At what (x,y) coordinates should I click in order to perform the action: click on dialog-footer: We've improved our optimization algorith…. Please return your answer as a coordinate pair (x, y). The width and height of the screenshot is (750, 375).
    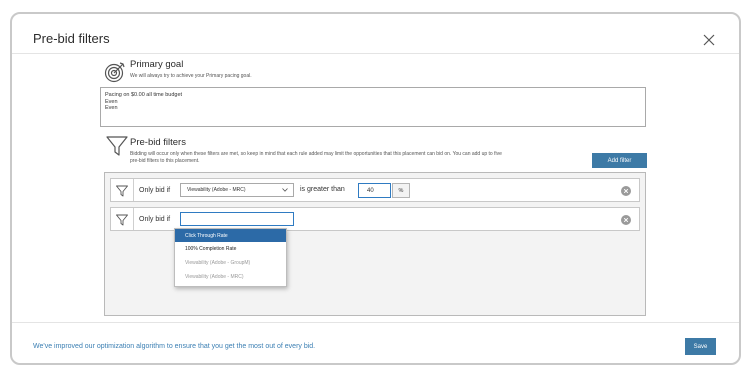
    Looking at the image, I should click on (375, 342).